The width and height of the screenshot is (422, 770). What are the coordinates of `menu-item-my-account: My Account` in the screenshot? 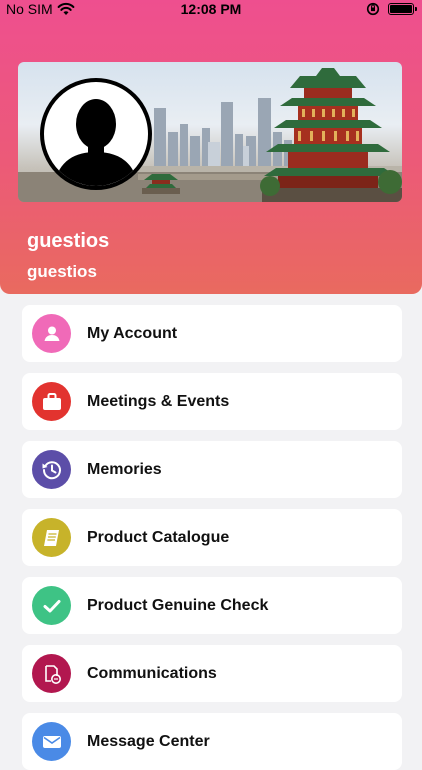 It's located at (212, 333).